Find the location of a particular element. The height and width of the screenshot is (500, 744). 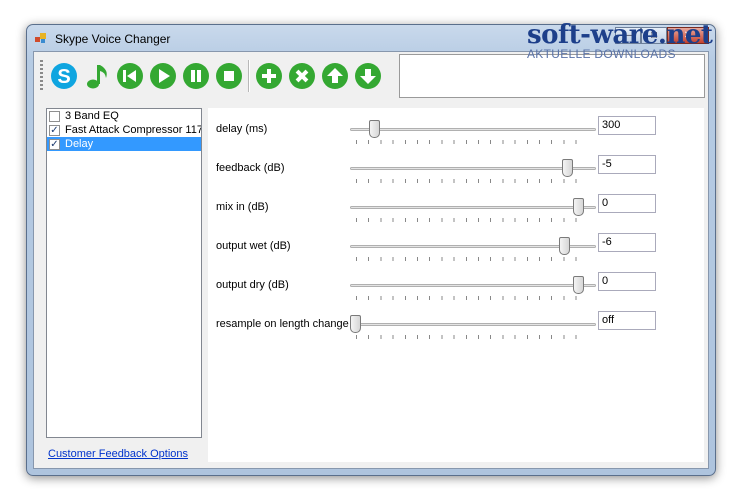

param-row: feedback (dB) -5 is located at coordinates (456, 173).